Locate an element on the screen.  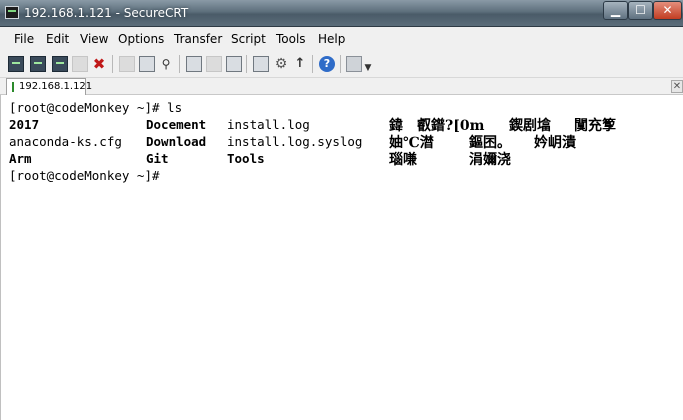
quick-connect-icon is located at coordinates (38, 64).